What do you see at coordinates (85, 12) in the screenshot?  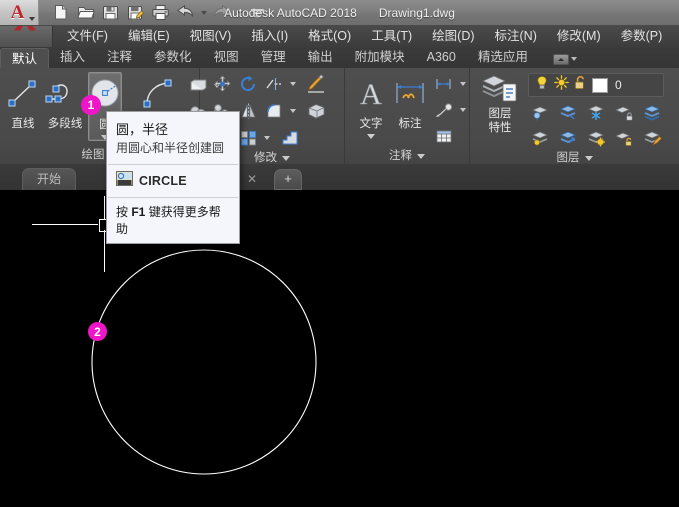 I see `open-icon` at bounding box center [85, 12].